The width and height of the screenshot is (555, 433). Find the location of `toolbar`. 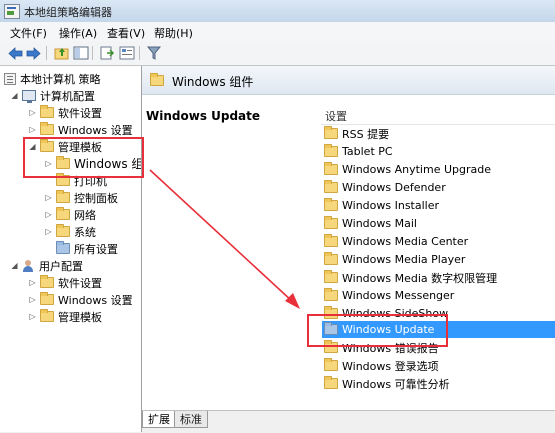

toolbar is located at coordinates (277, 53).